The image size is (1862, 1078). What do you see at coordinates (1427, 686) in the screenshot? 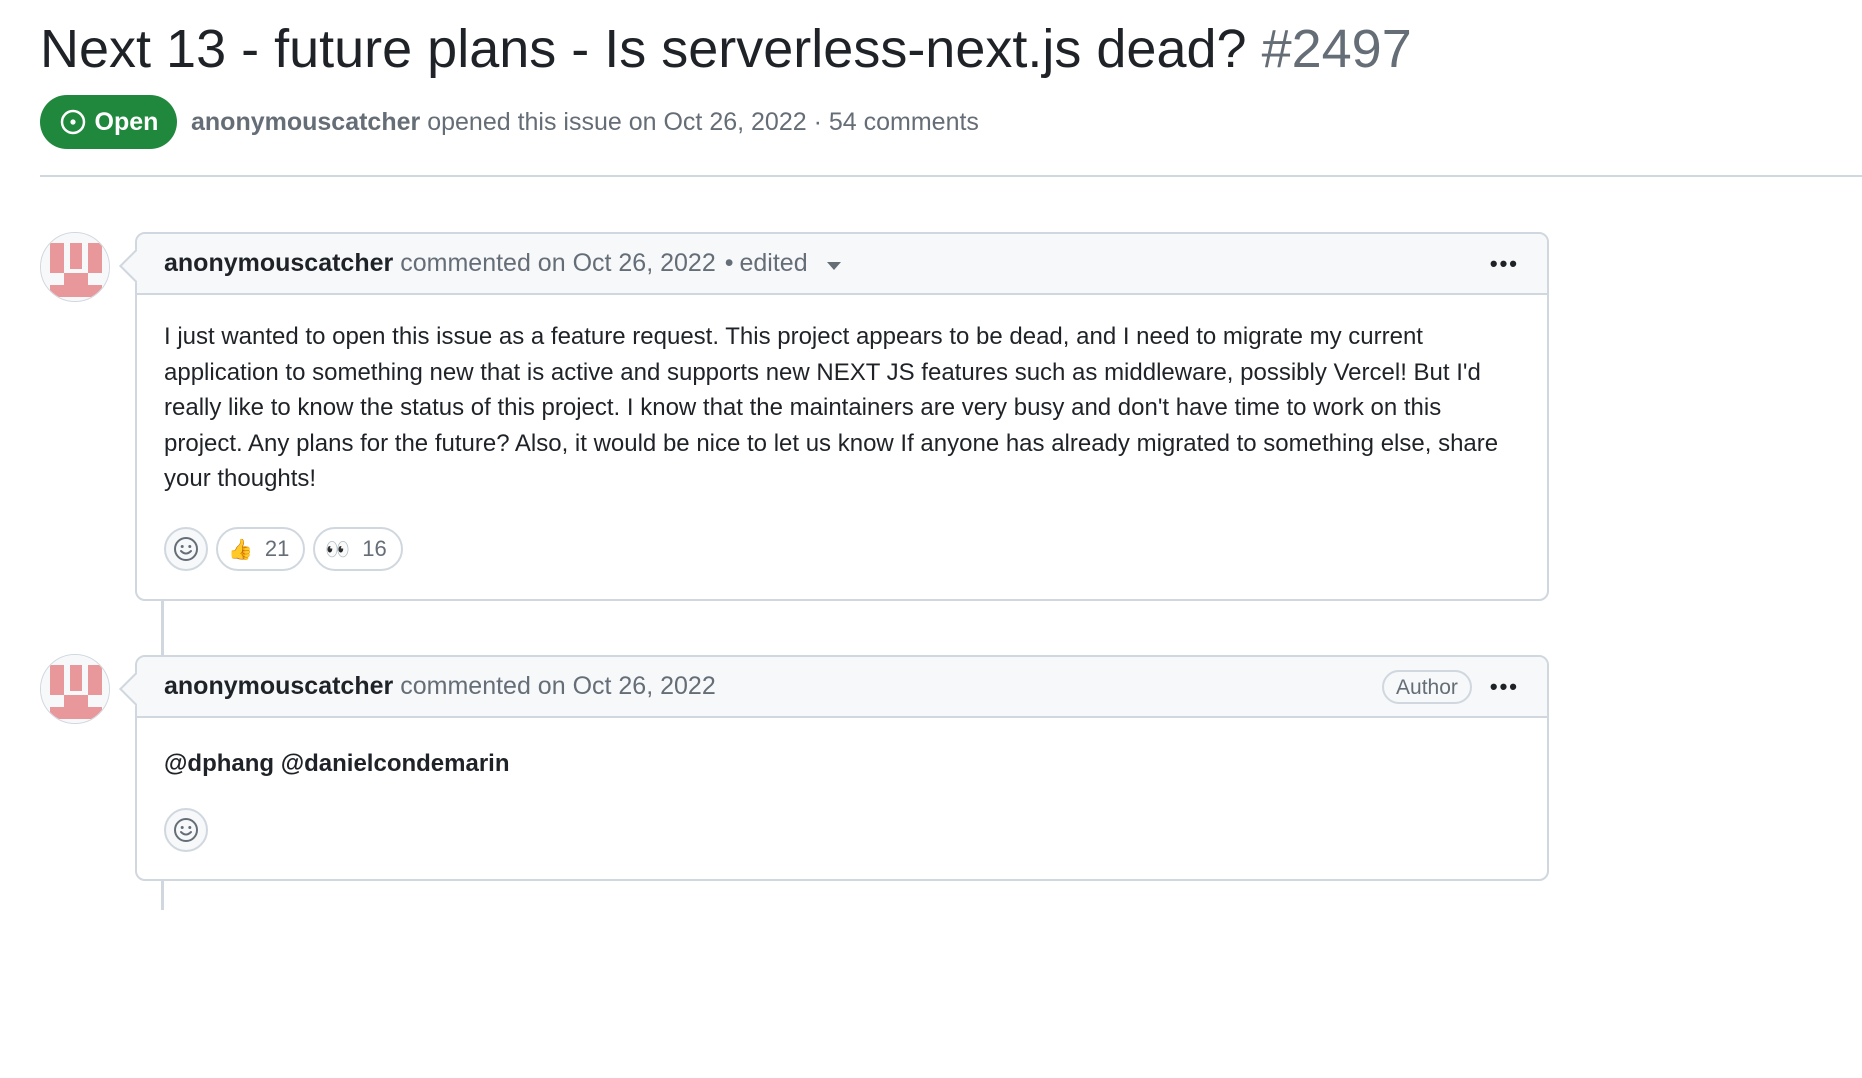
I see `author-badge: Author` at bounding box center [1427, 686].